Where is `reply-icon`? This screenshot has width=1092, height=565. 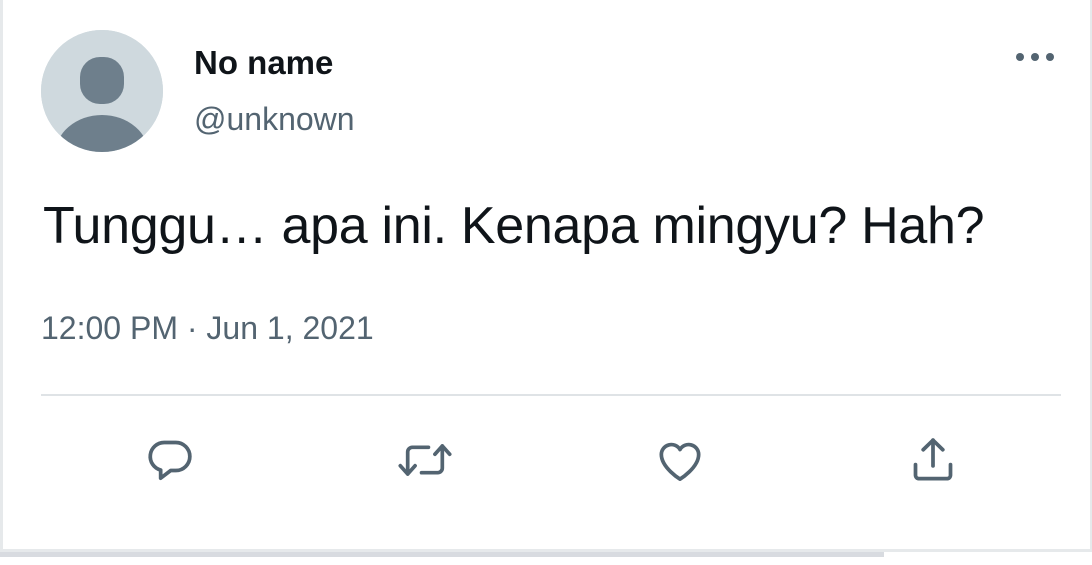
reply-icon is located at coordinates (170, 460).